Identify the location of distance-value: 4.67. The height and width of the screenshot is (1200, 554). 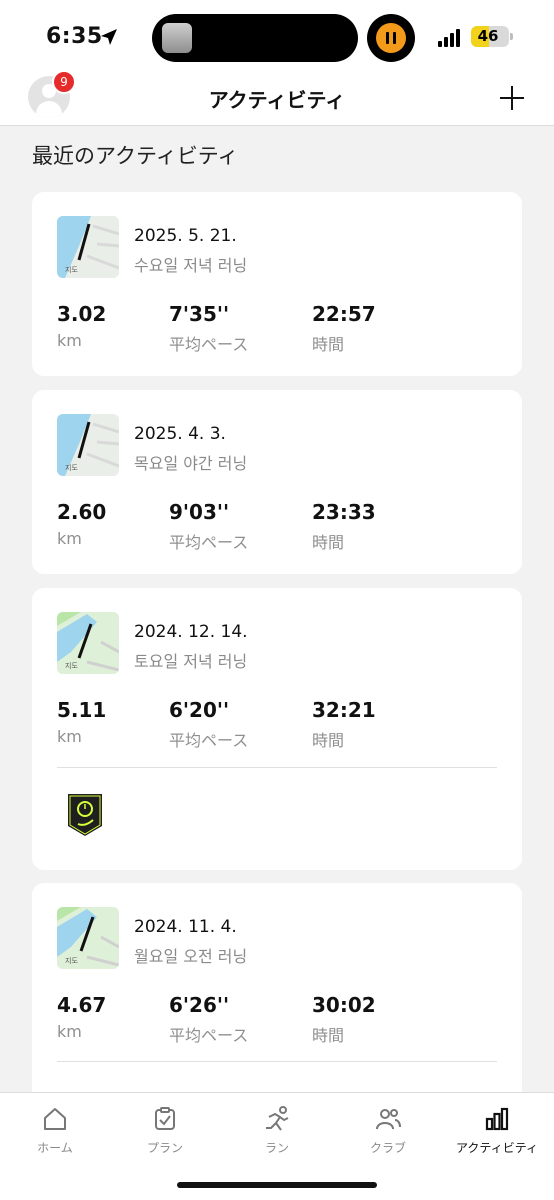
(82, 1005).